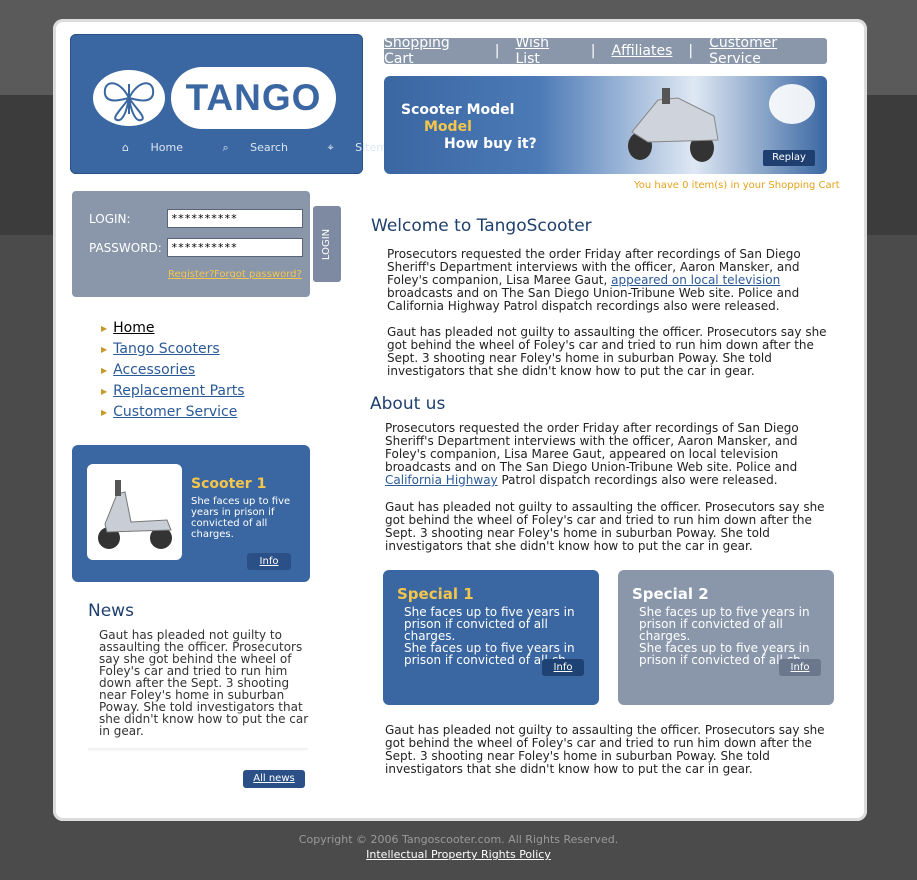 The width and height of the screenshot is (917, 880). Describe the element at coordinates (269, 561) in the screenshot. I see `product-info-button: Info` at that location.